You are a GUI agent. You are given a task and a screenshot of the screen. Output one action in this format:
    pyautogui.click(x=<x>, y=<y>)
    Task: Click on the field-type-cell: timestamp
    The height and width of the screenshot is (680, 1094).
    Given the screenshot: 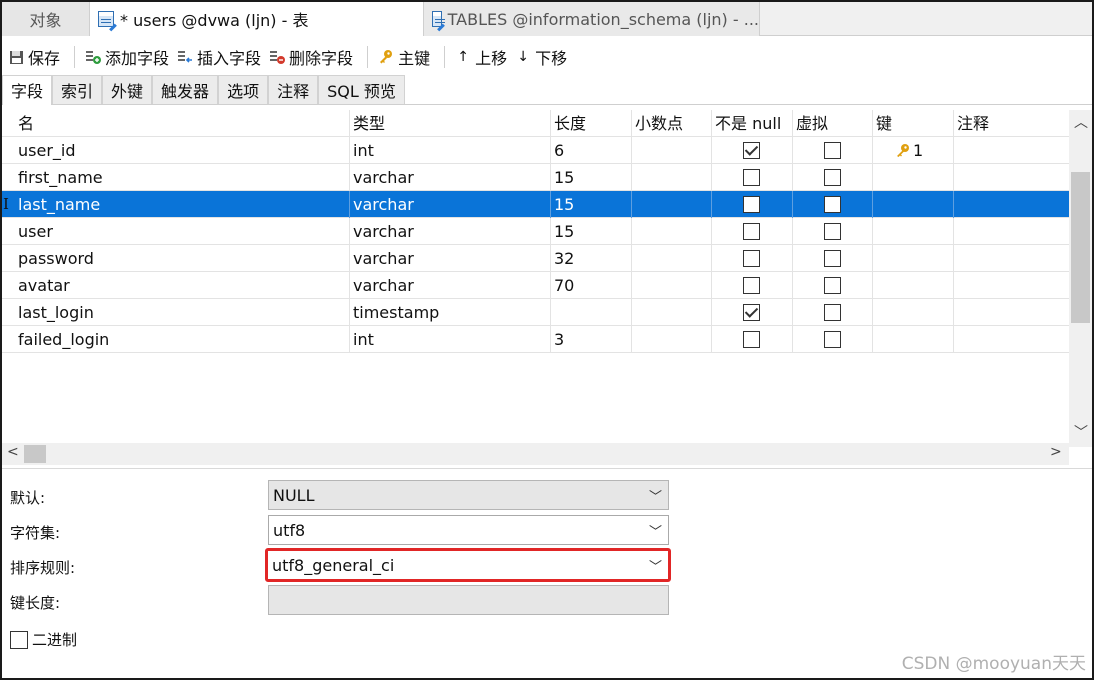 What is the action you would take?
    pyautogui.click(x=450, y=312)
    